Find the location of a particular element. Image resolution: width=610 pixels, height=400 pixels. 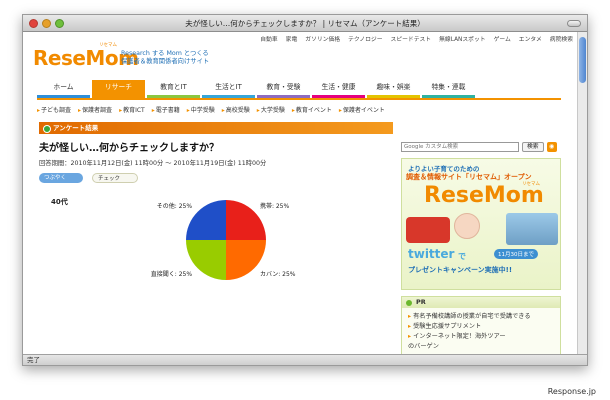

pie-chart: 携帯: 25% カバン: 25% 直接聞く: 25% その他: 25% is located at coordinates (226, 240).